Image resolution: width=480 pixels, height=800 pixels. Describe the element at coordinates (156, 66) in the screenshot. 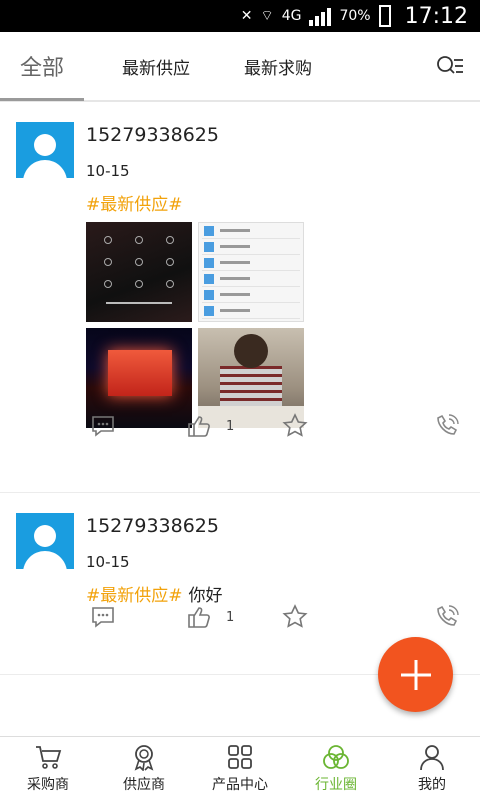

I see `tab-latest-supply: 最新供应` at that location.